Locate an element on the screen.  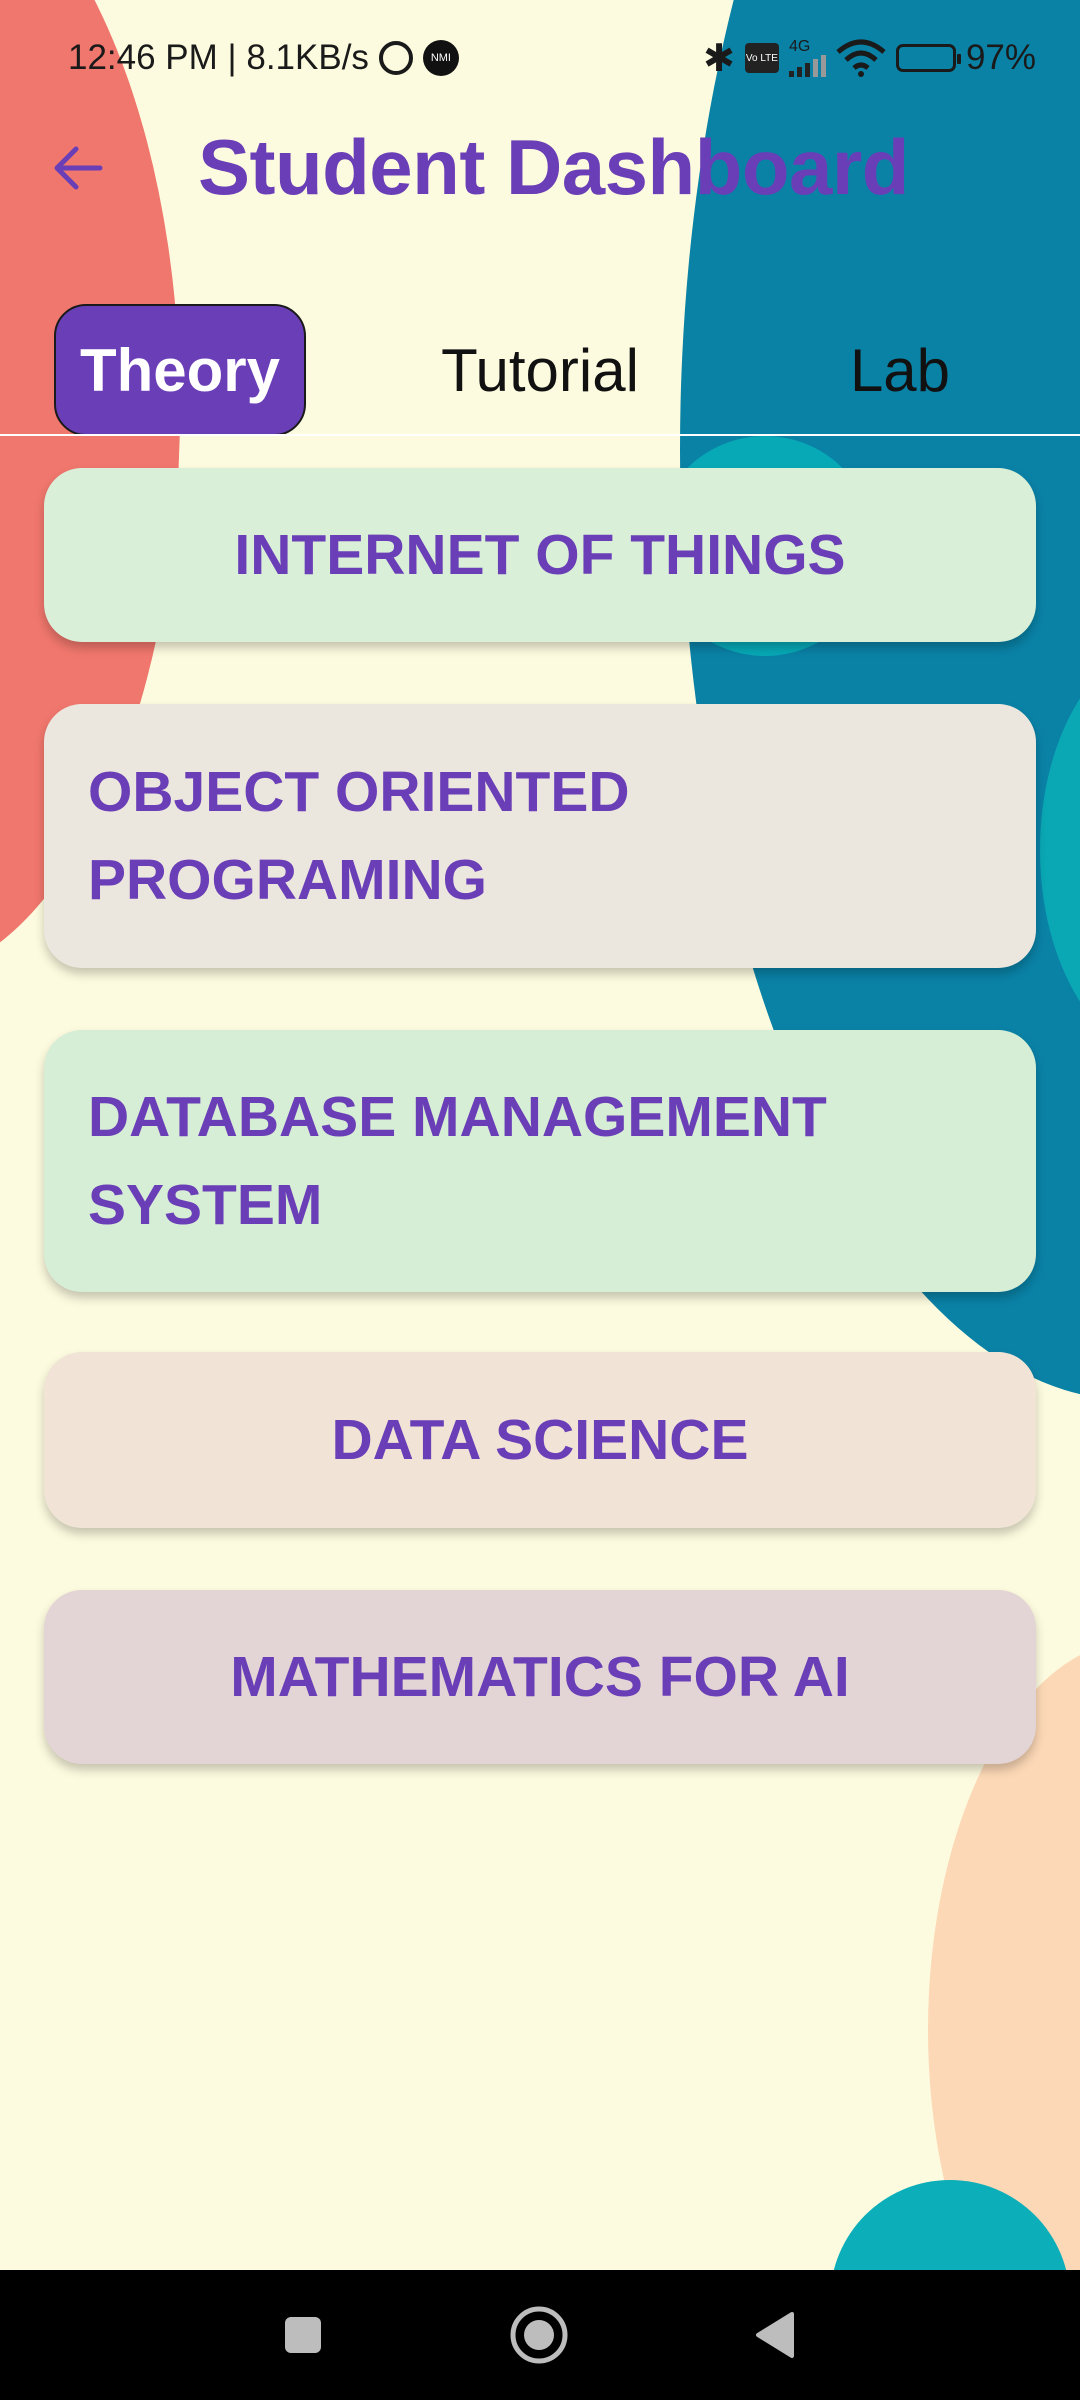
subject-card-oop: OBJECT ORIENTED PROGRAMING is located at coordinates (540, 836).